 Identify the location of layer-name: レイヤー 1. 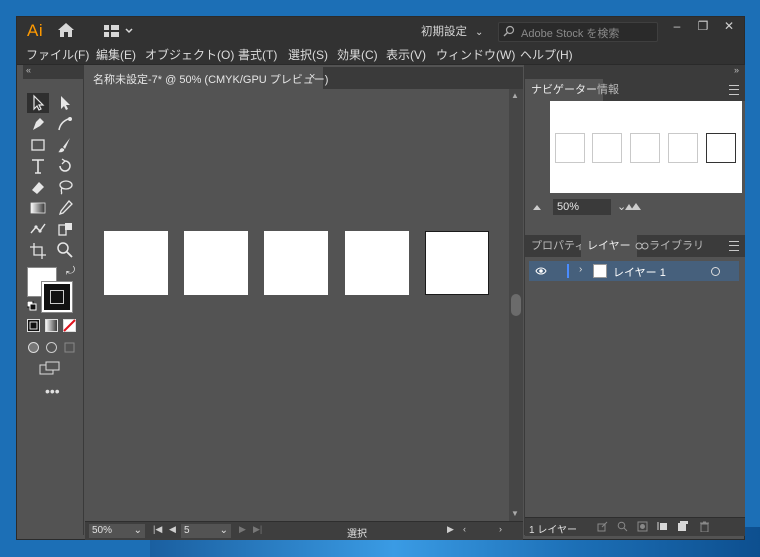
(639, 272).